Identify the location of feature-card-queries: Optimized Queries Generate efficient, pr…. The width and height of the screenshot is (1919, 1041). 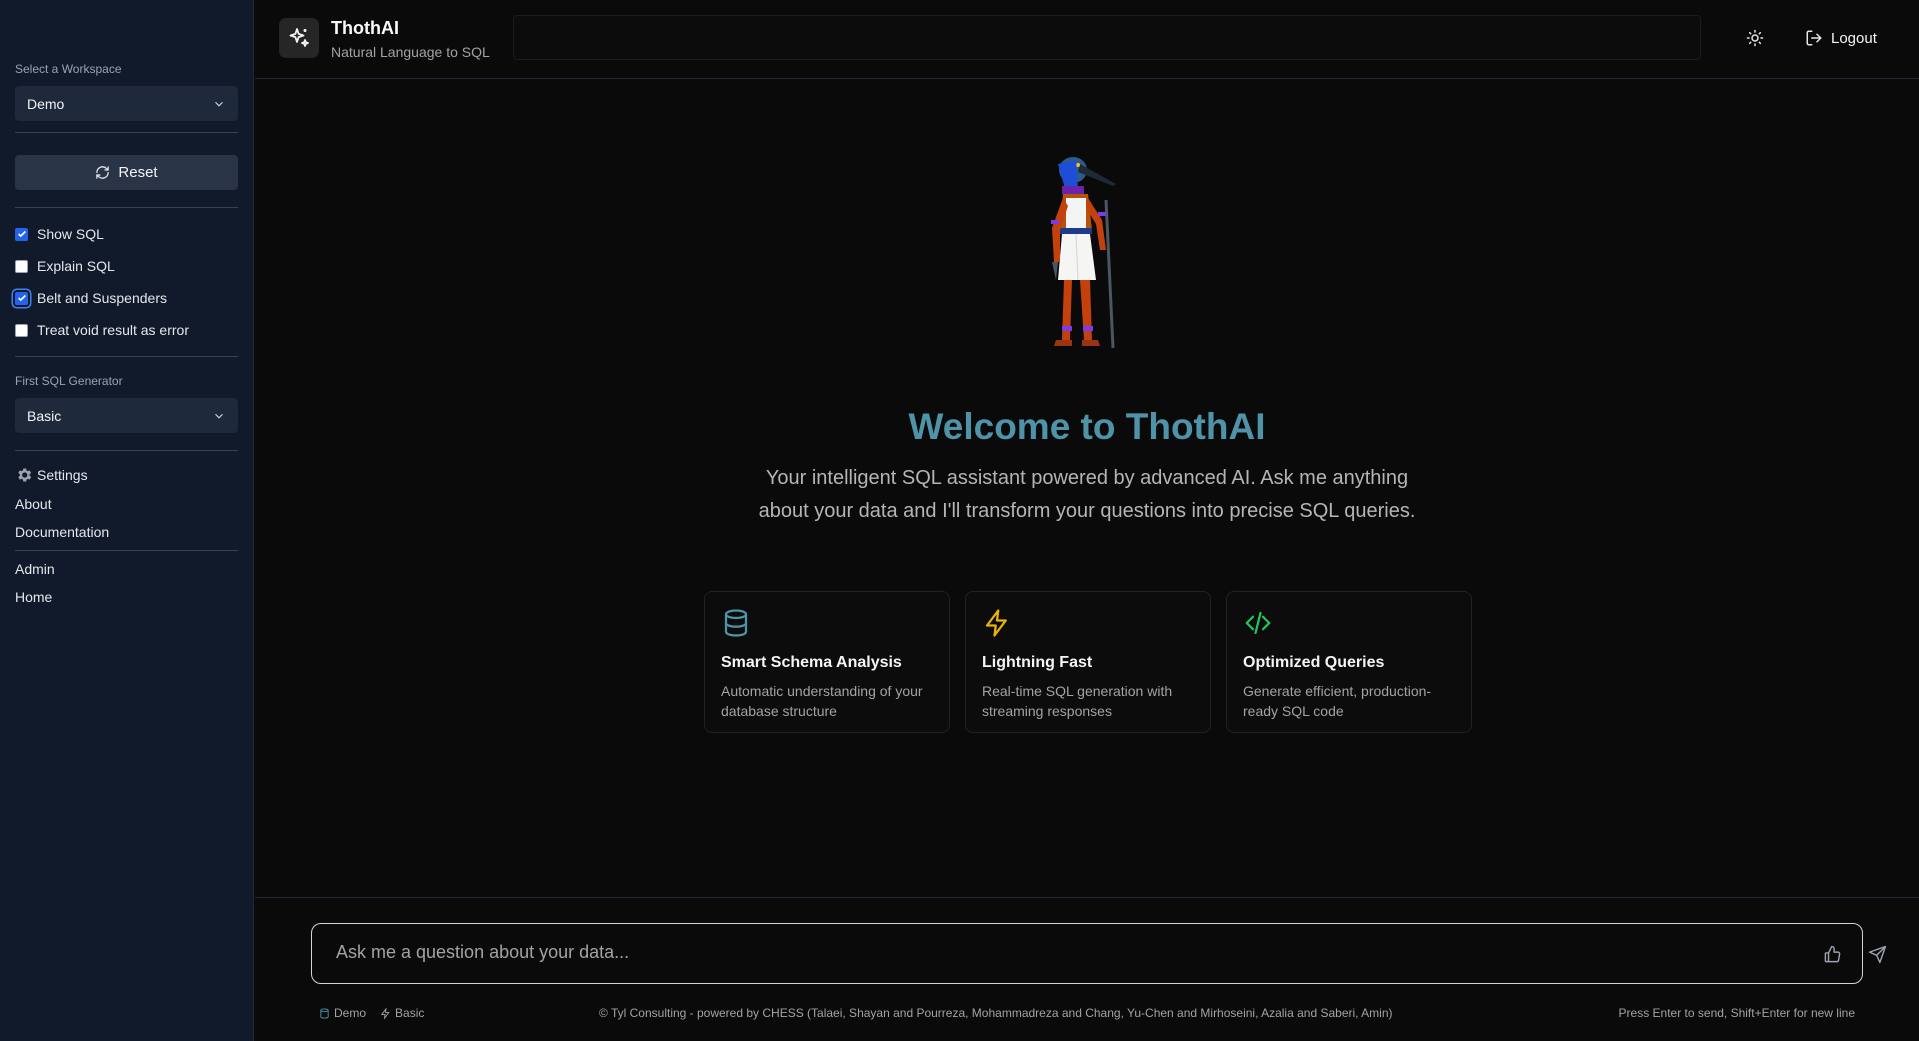
(1349, 662).